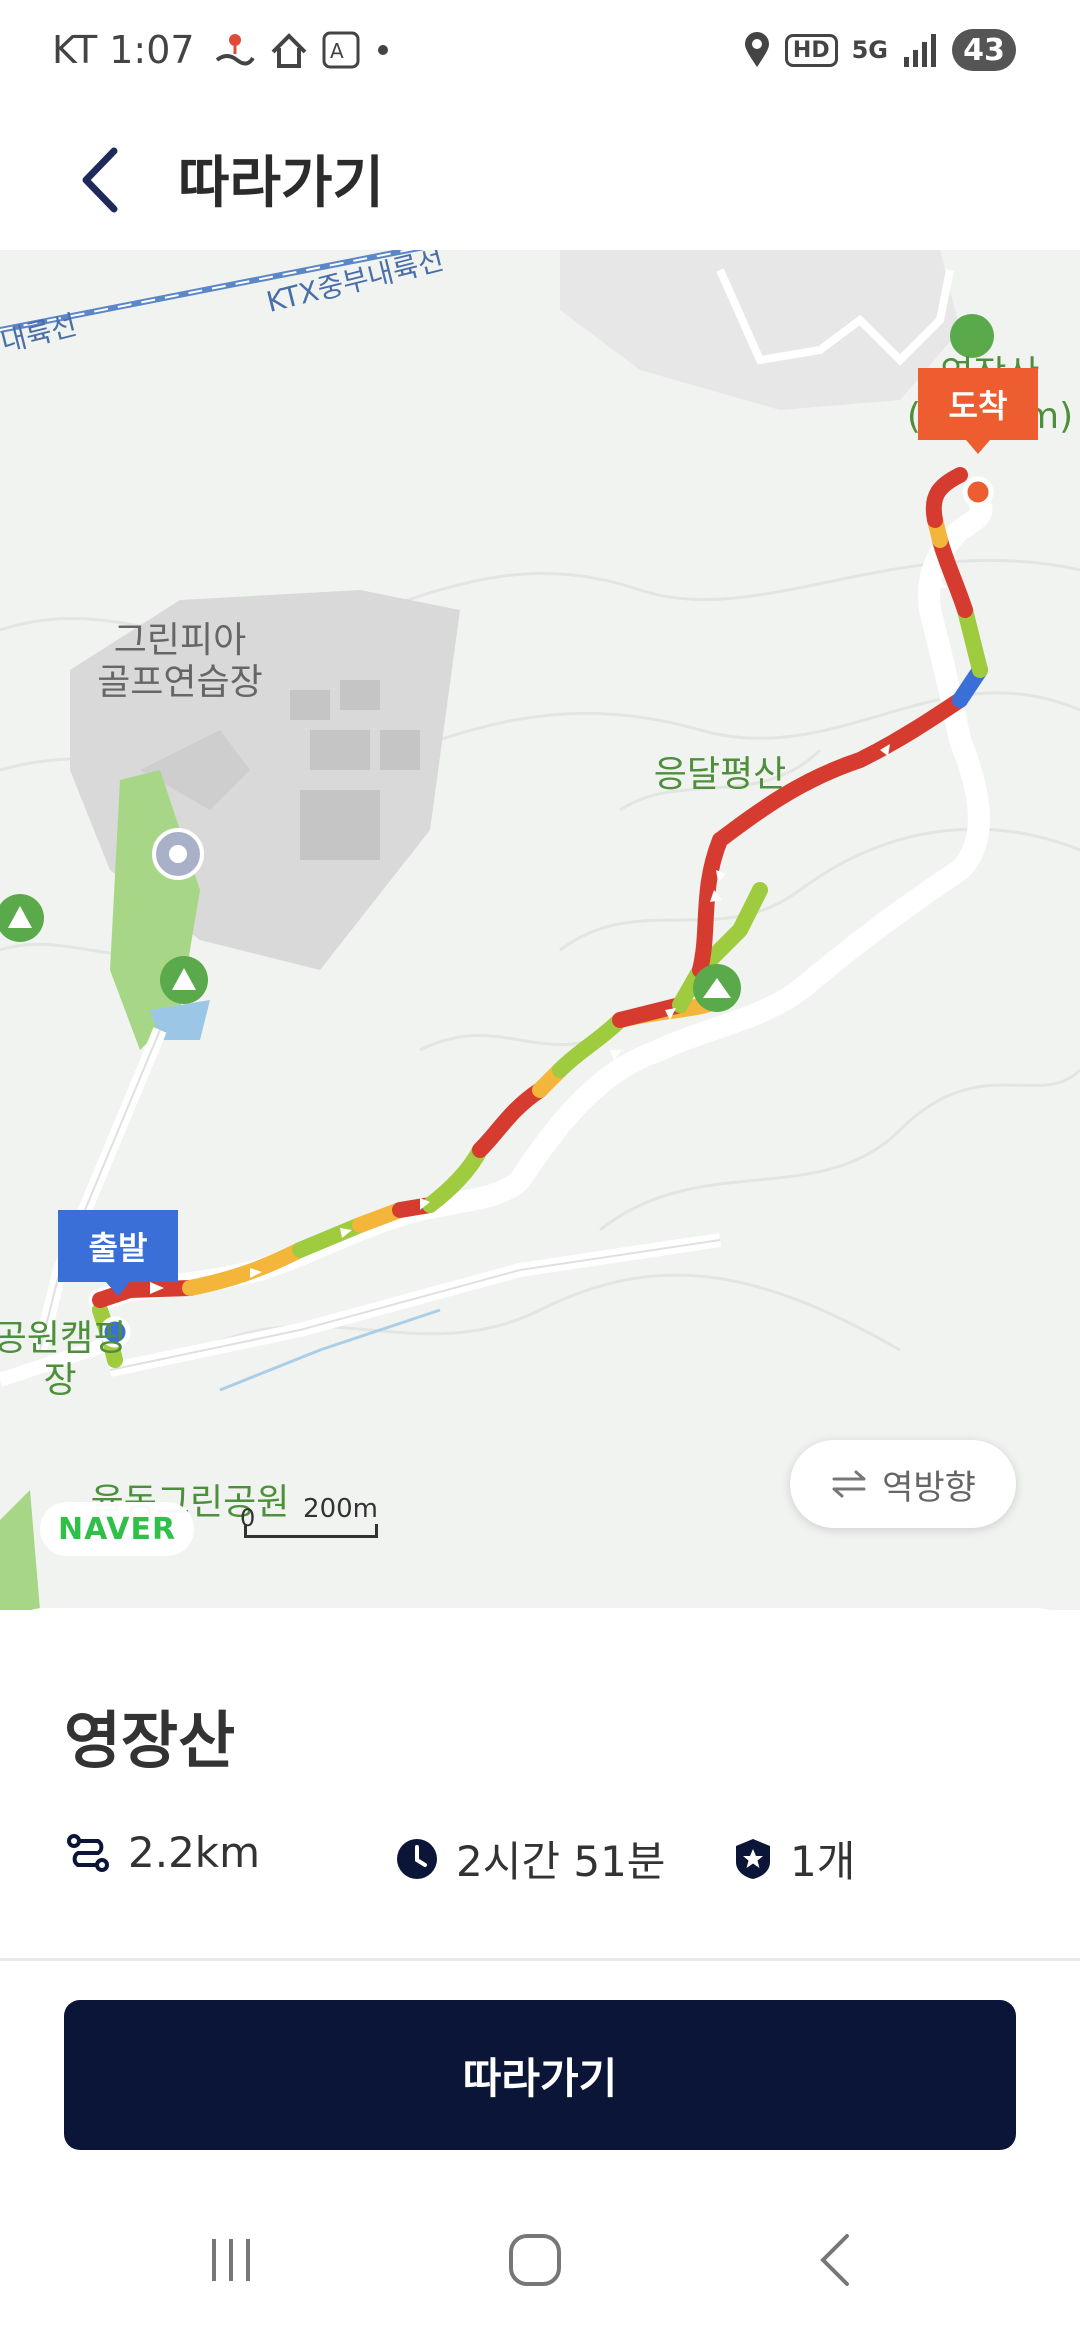  I want to click on home-icon, so click(289, 50).